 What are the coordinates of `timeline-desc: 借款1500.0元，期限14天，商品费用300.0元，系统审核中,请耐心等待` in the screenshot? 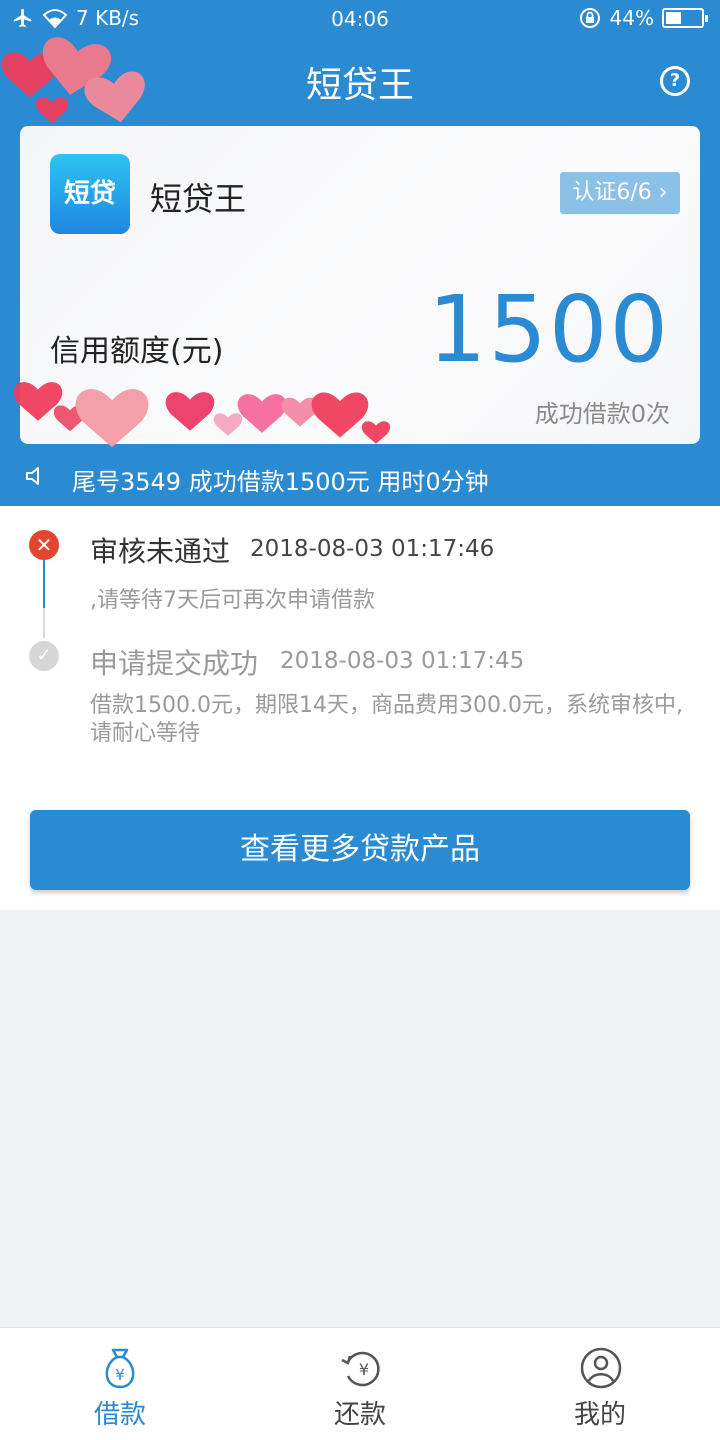 It's located at (386, 719).